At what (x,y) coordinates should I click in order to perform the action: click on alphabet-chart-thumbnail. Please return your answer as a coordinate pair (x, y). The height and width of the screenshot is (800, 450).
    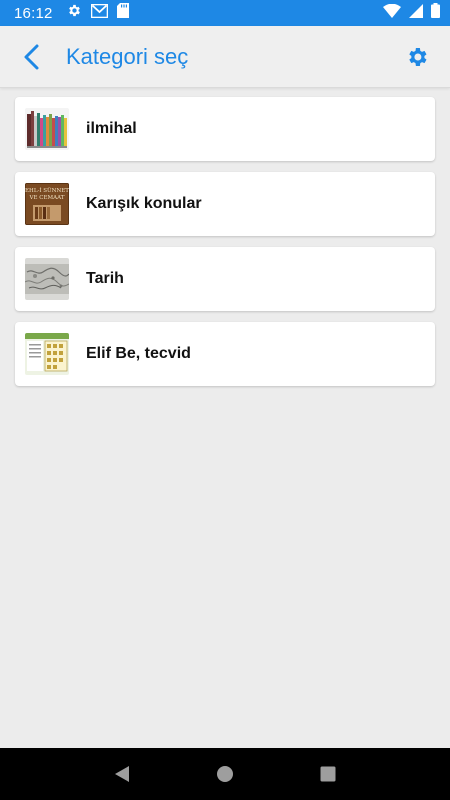
    Looking at the image, I should click on (47, 354).